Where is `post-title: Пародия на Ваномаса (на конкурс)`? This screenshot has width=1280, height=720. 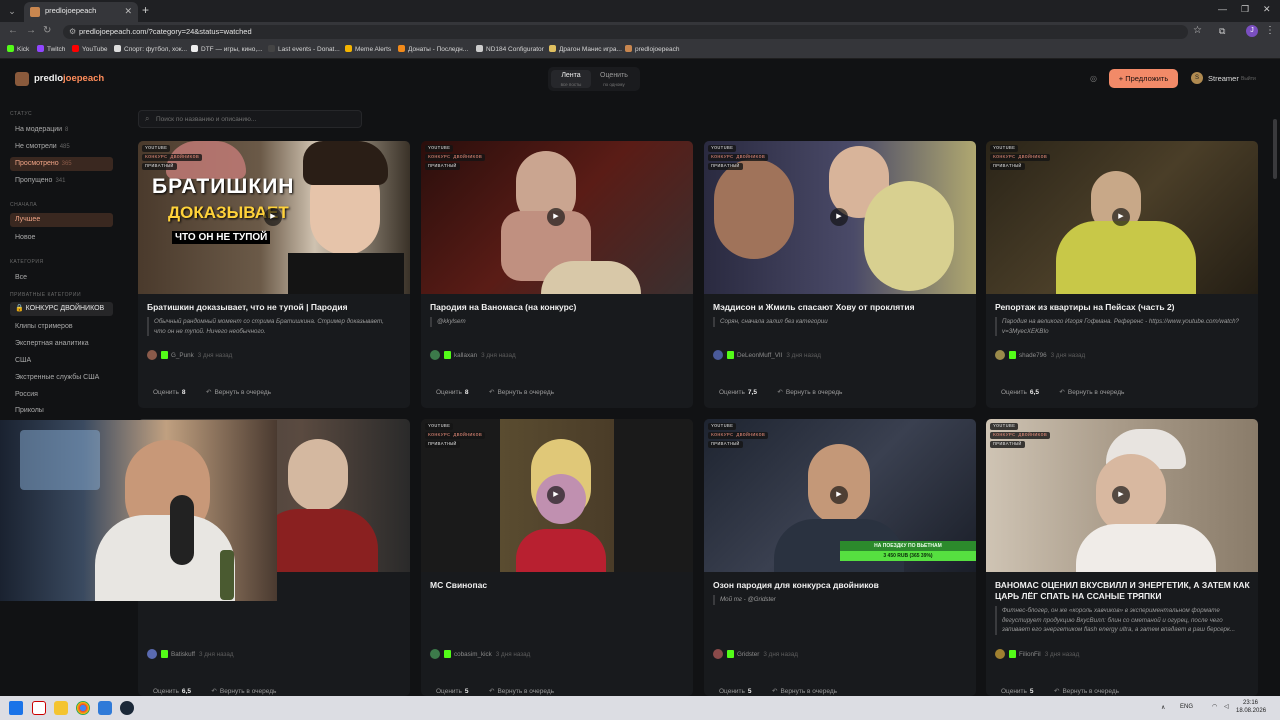
post-title: Пародия на Ваномаса (на конкурс) is located at coordinates (559, 307).